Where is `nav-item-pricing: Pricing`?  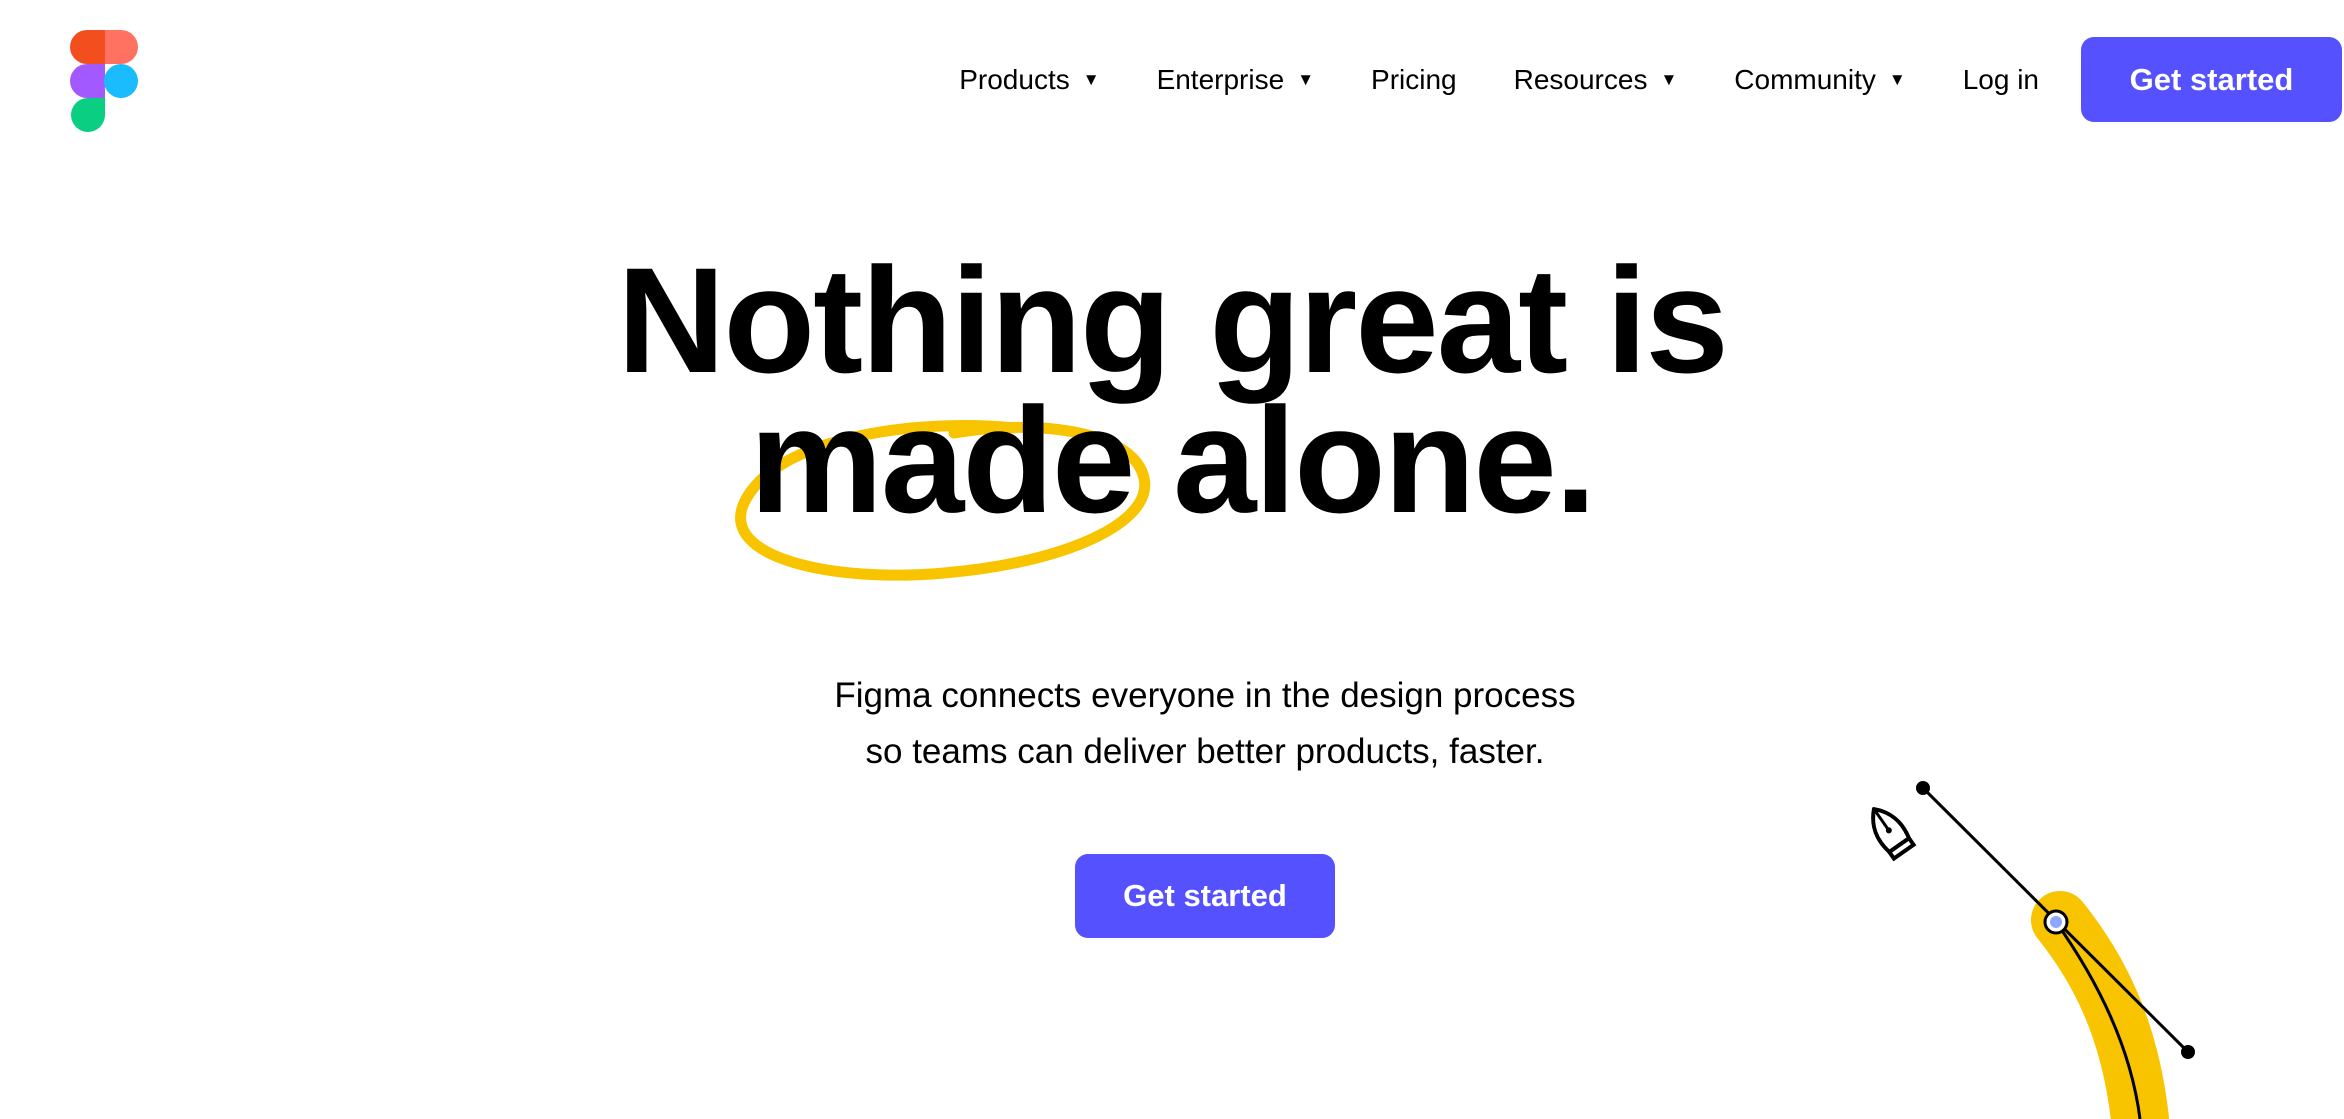 nav-item-pricing: Pricing is located at coordinates (1414, 80).